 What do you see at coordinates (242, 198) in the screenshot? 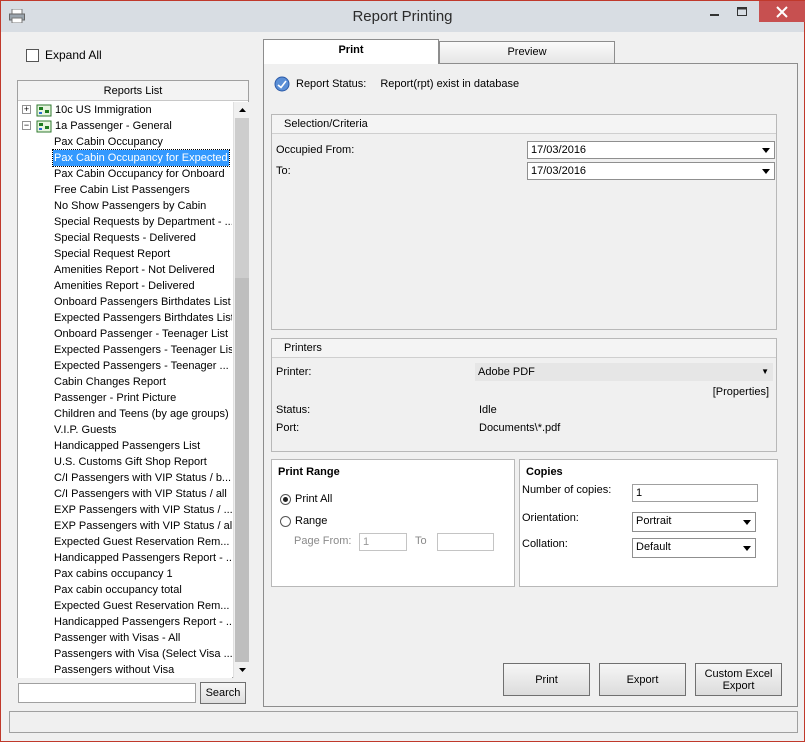
I see `scroll-thumb` at bounding box center [242, 198].